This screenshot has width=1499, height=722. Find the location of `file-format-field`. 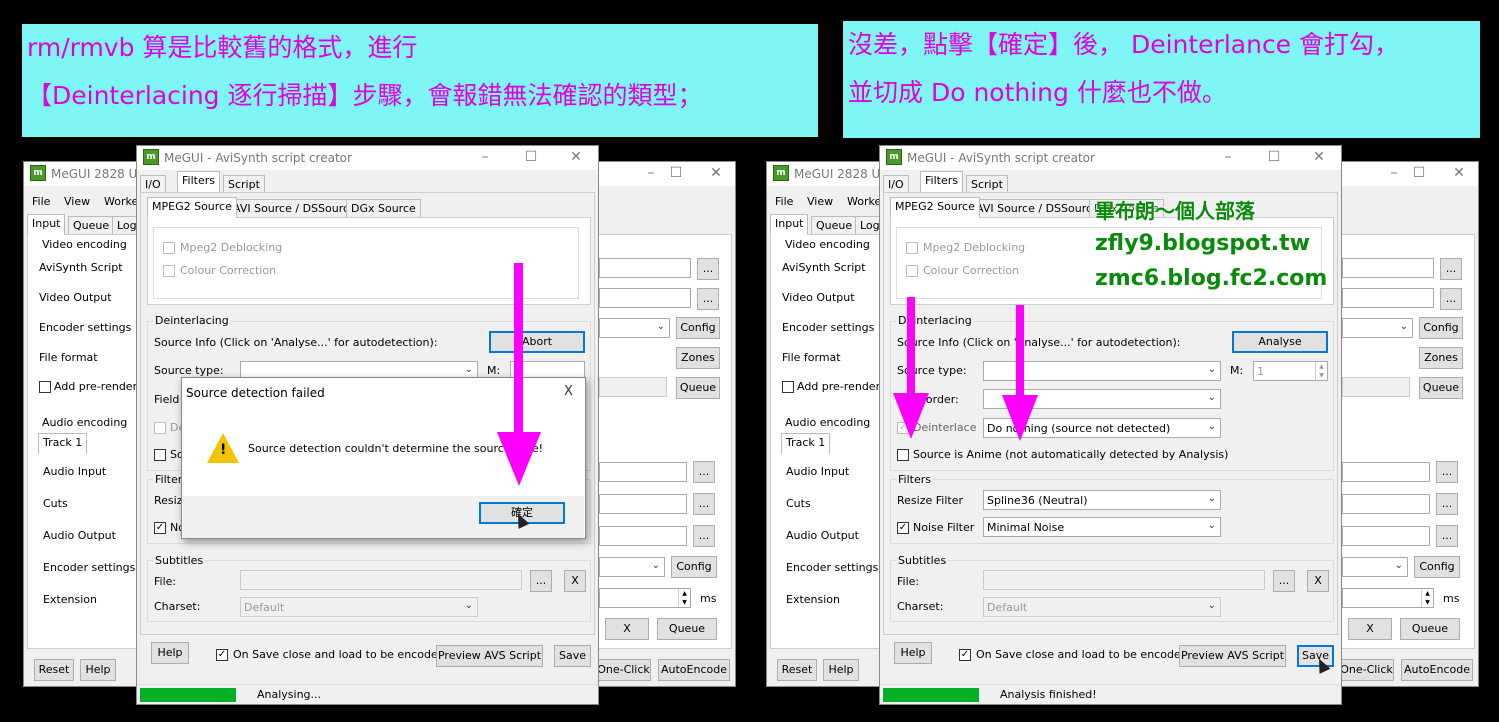

file-format-field is located at coordinates (633, 387).